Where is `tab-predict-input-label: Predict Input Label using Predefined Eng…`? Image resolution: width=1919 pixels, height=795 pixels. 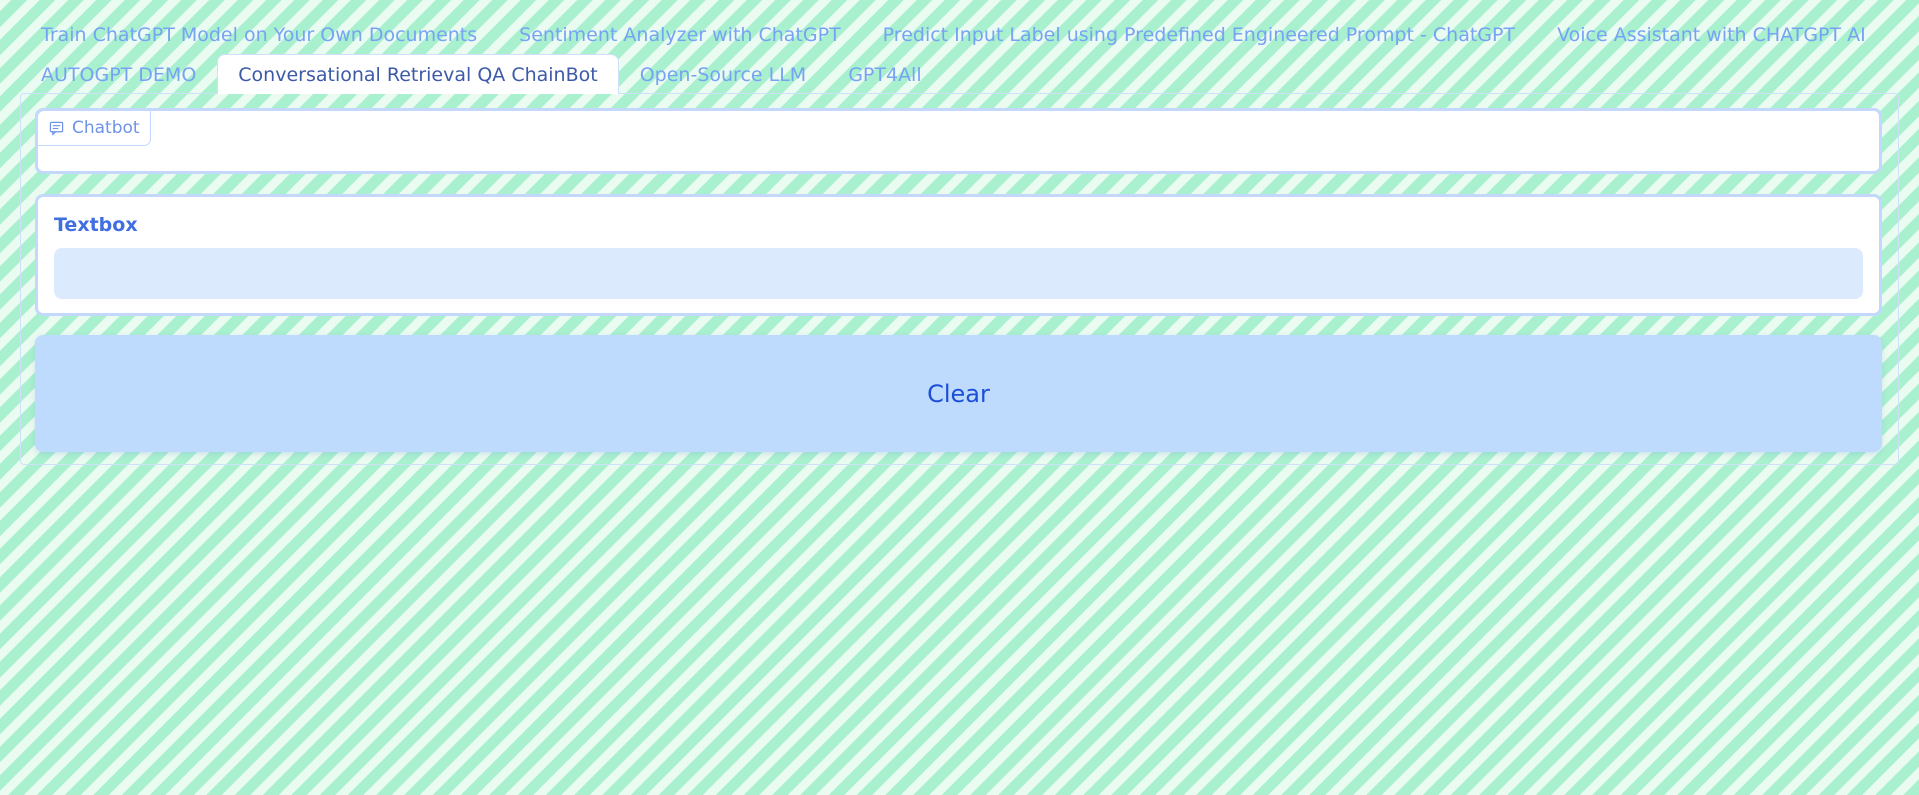 tab-predict-input-label: Predict Input Label using Predefined Eng… is located at coordinates (1199, 34).